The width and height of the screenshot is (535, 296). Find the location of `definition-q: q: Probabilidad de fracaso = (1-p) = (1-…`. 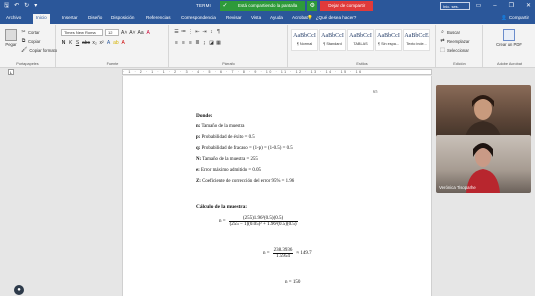

definition-q: q: Probabilidad de fracaso = (1-p) = (1-… is located at coordinates (244, 148).